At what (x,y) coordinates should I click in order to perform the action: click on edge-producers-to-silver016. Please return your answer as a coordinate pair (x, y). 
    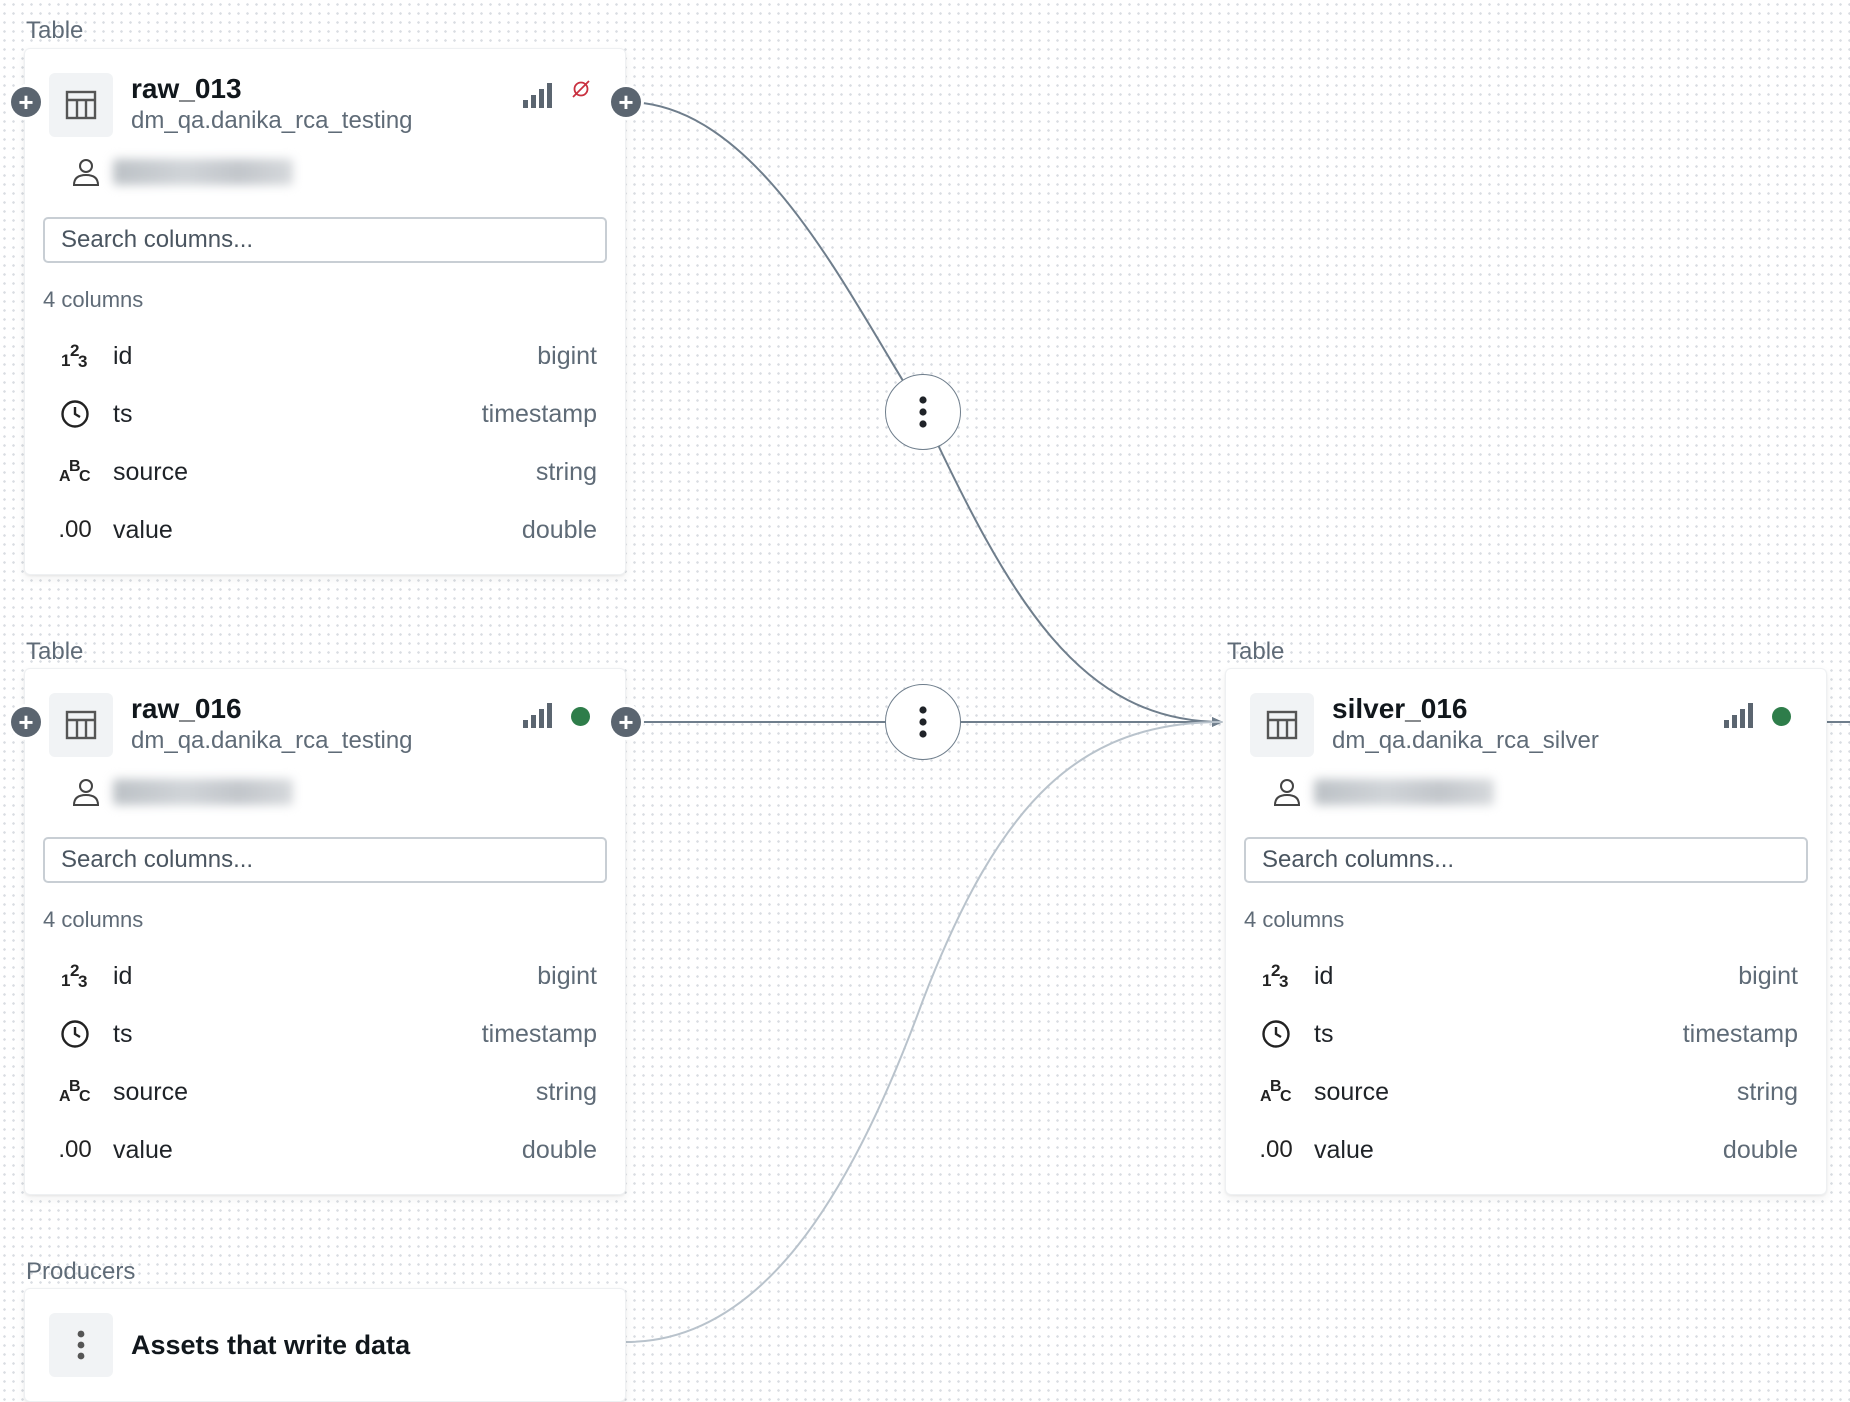
    Looking at the image, I should click on (924, 1032).